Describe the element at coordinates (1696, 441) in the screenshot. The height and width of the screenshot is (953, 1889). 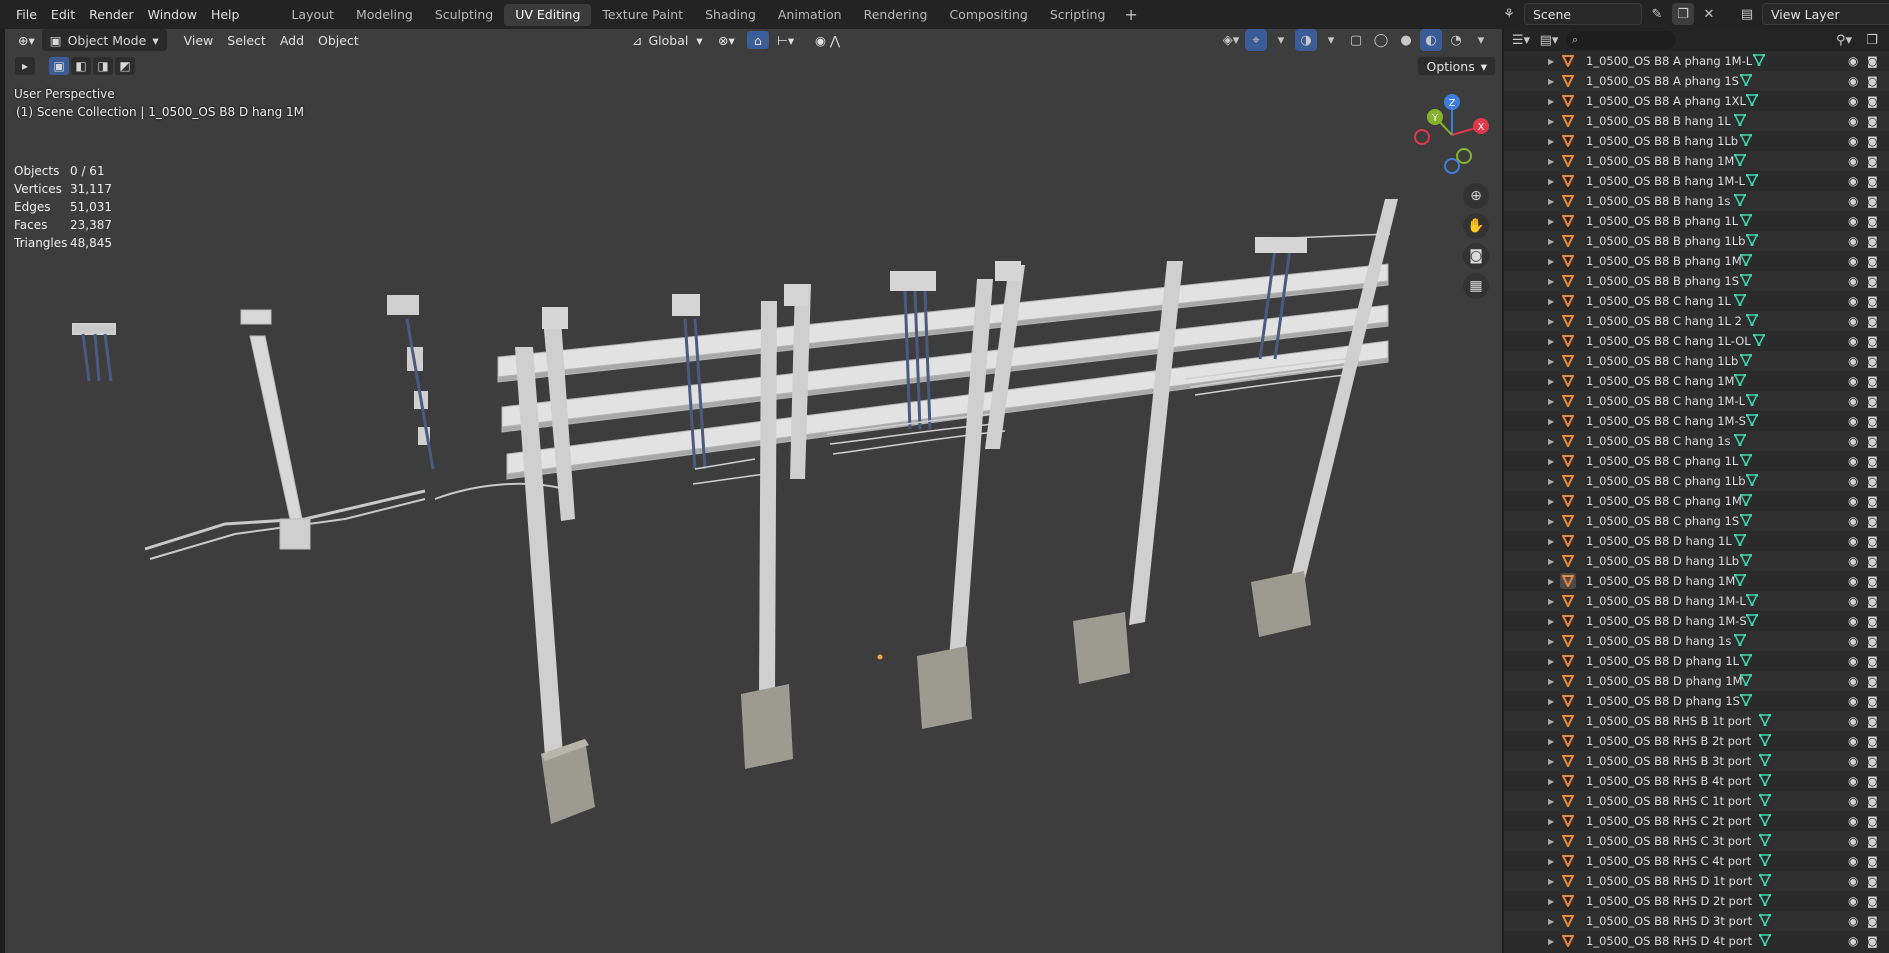
I see `outliner-row: ▶ 1_0500_OS B8 C hang 1s ◉ ◙` at that location.